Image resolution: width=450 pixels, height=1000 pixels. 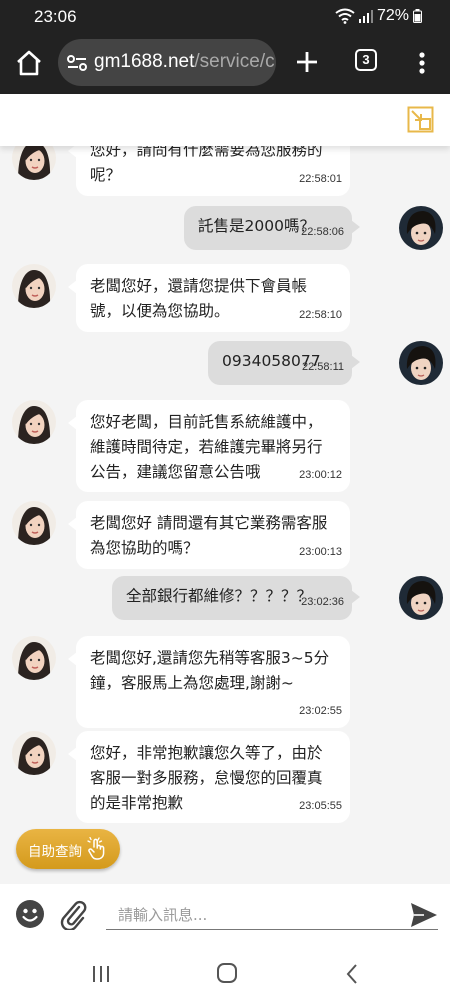 What do you see at coordinates (345, 16) in the screenshot?
I see `wifi-icon` at bounding box center [345, 16].